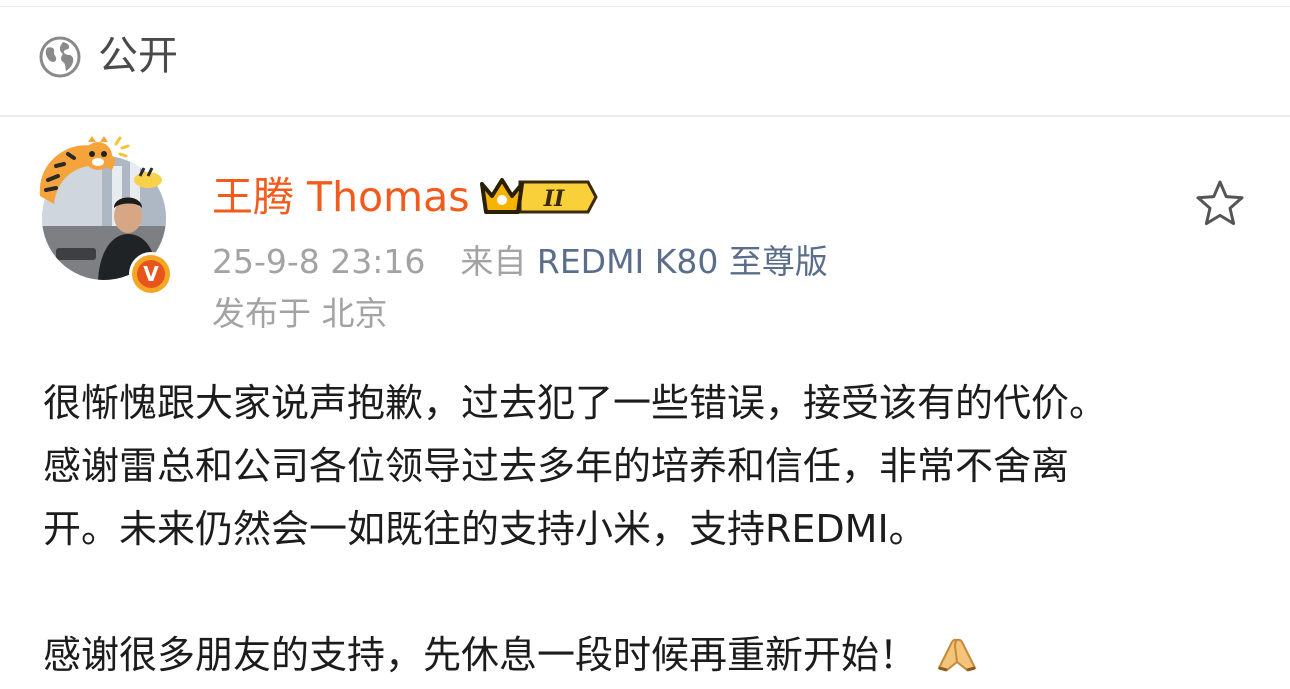 The width and height of the screenshot is (1290, 689). I want to click on badge-level-text: II, so click(554, 199).